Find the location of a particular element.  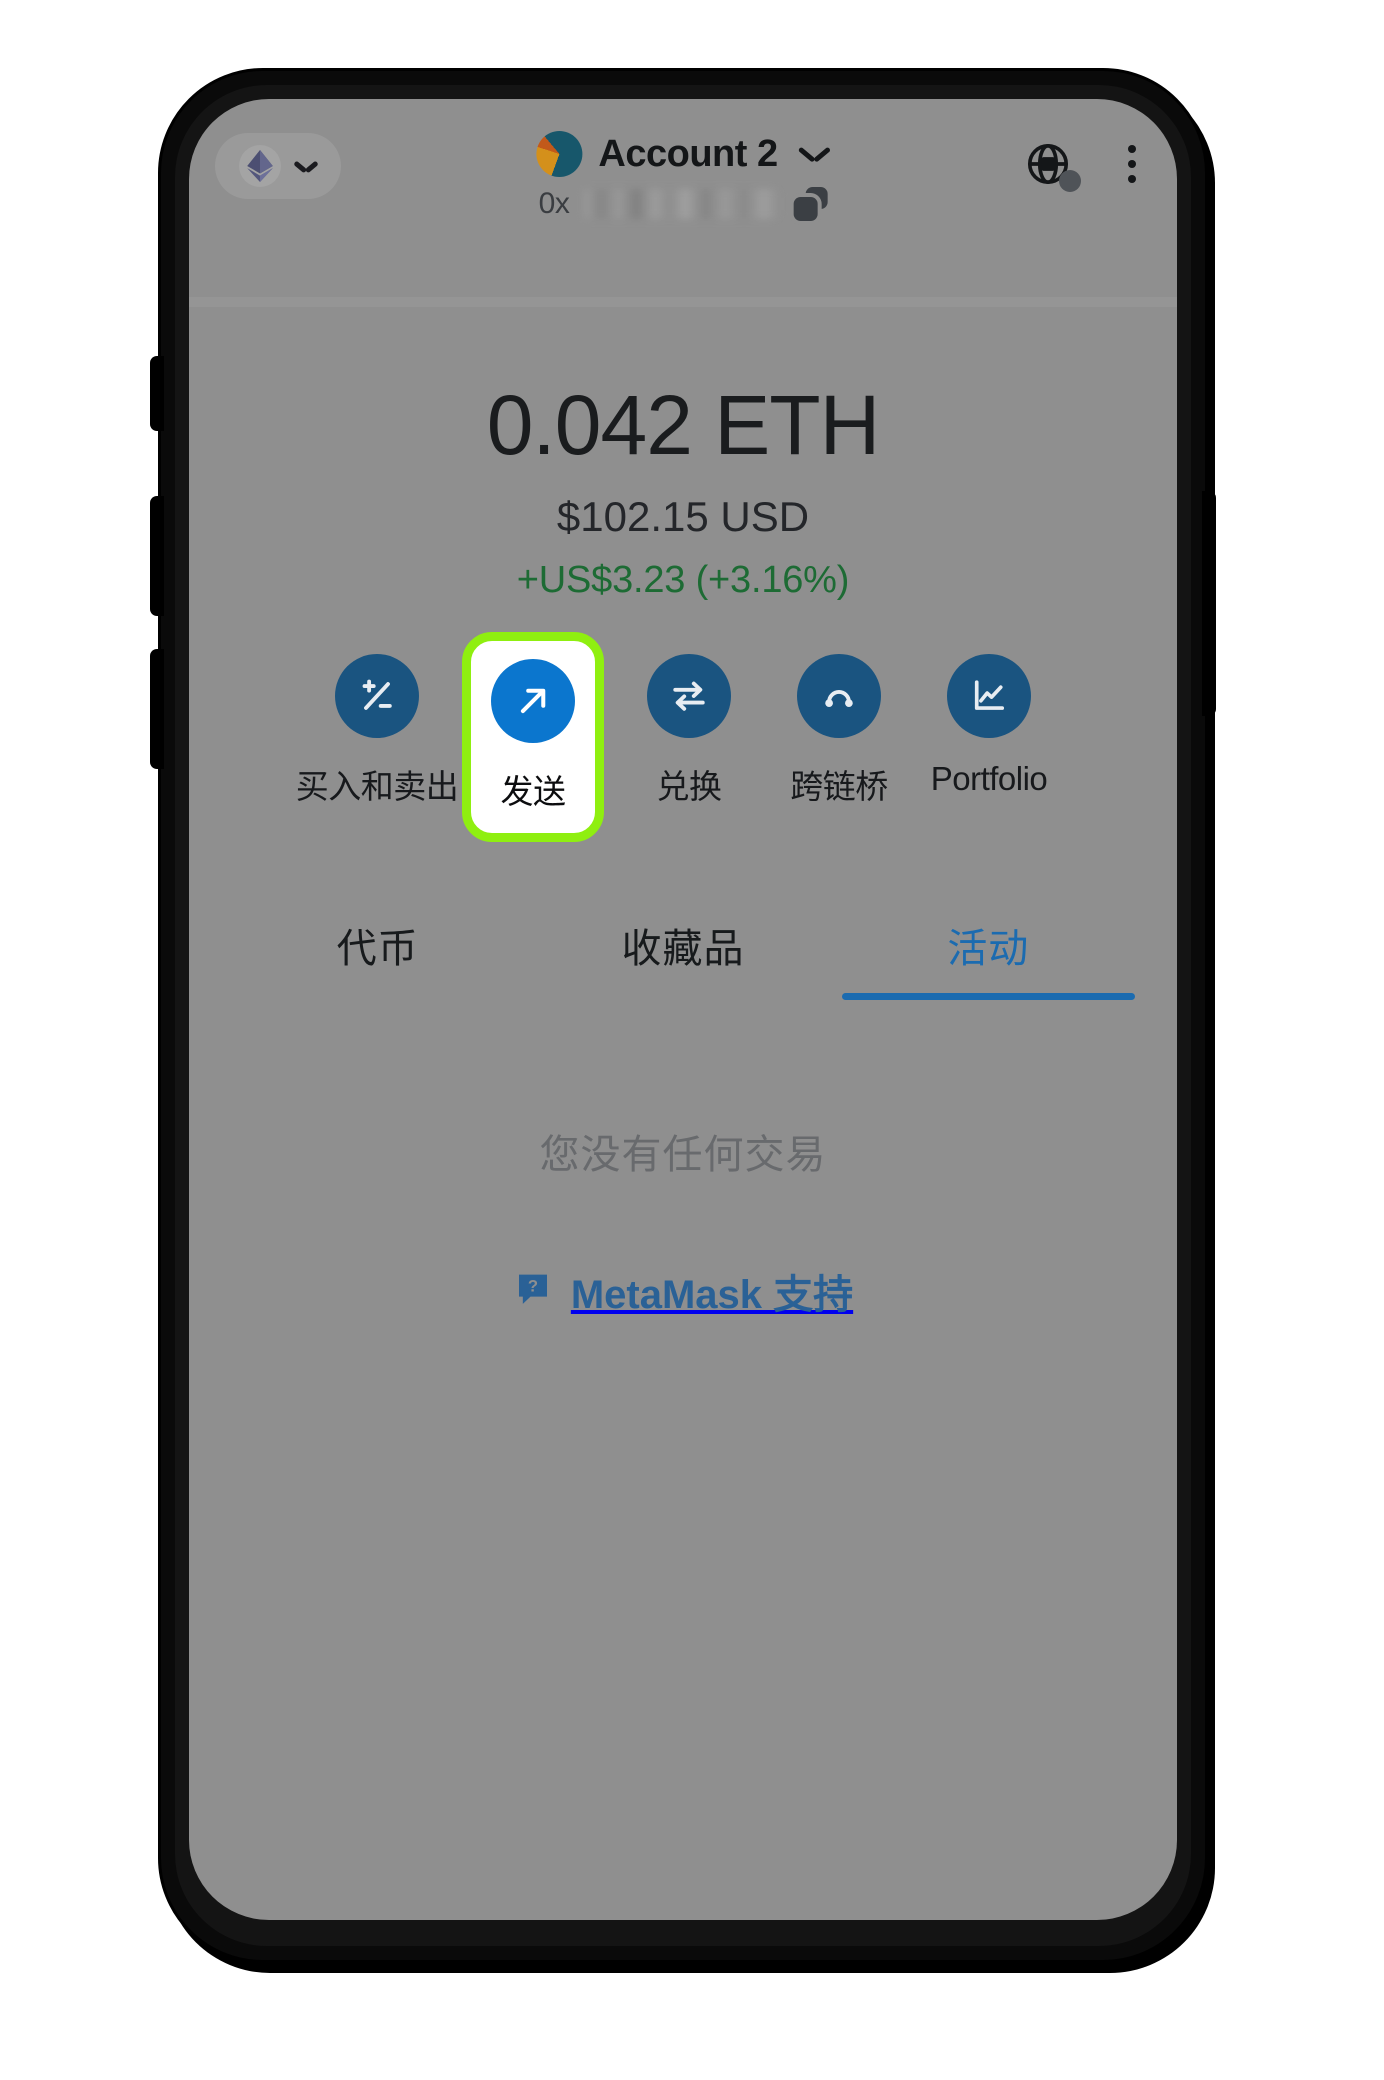

phone-button-power is located at coordinates (1209, 603).